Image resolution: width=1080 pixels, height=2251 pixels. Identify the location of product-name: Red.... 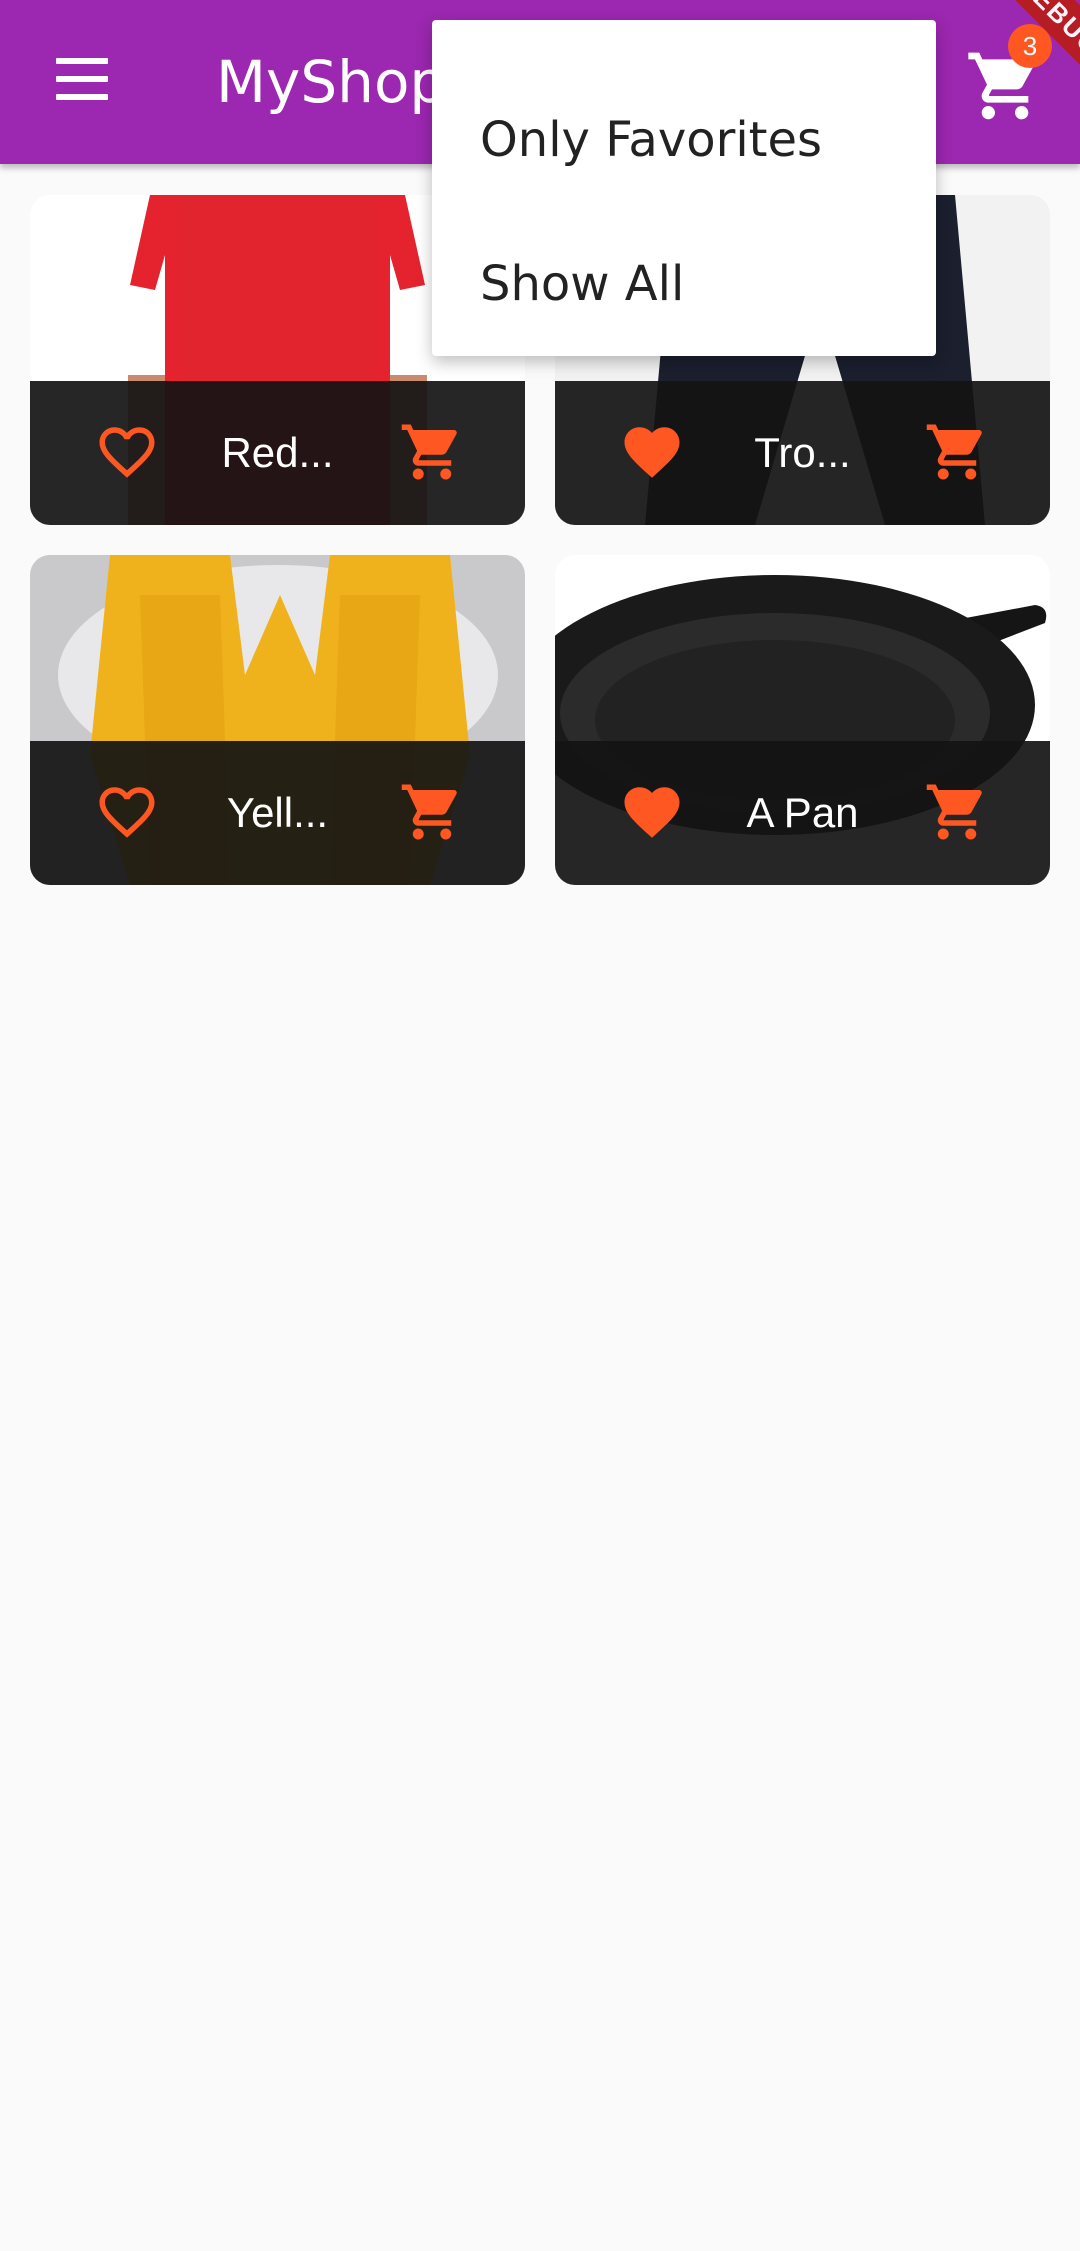
(277, 452).